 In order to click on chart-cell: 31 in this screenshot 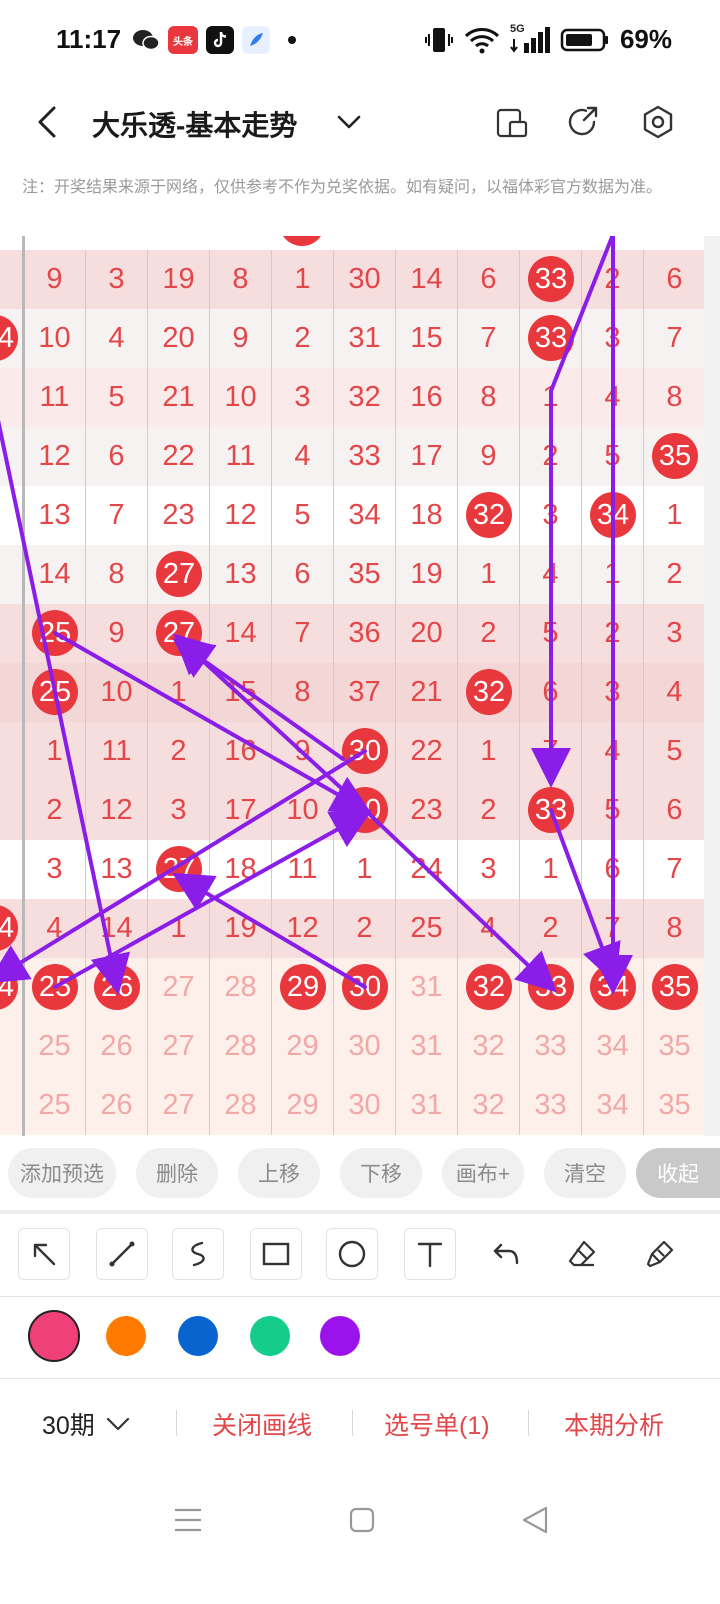, I will do `click(427, 1105)`.